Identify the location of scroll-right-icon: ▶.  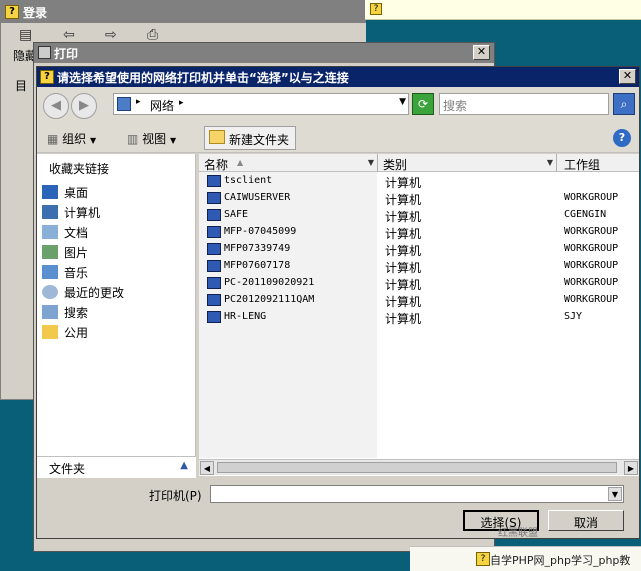
(631, 468).